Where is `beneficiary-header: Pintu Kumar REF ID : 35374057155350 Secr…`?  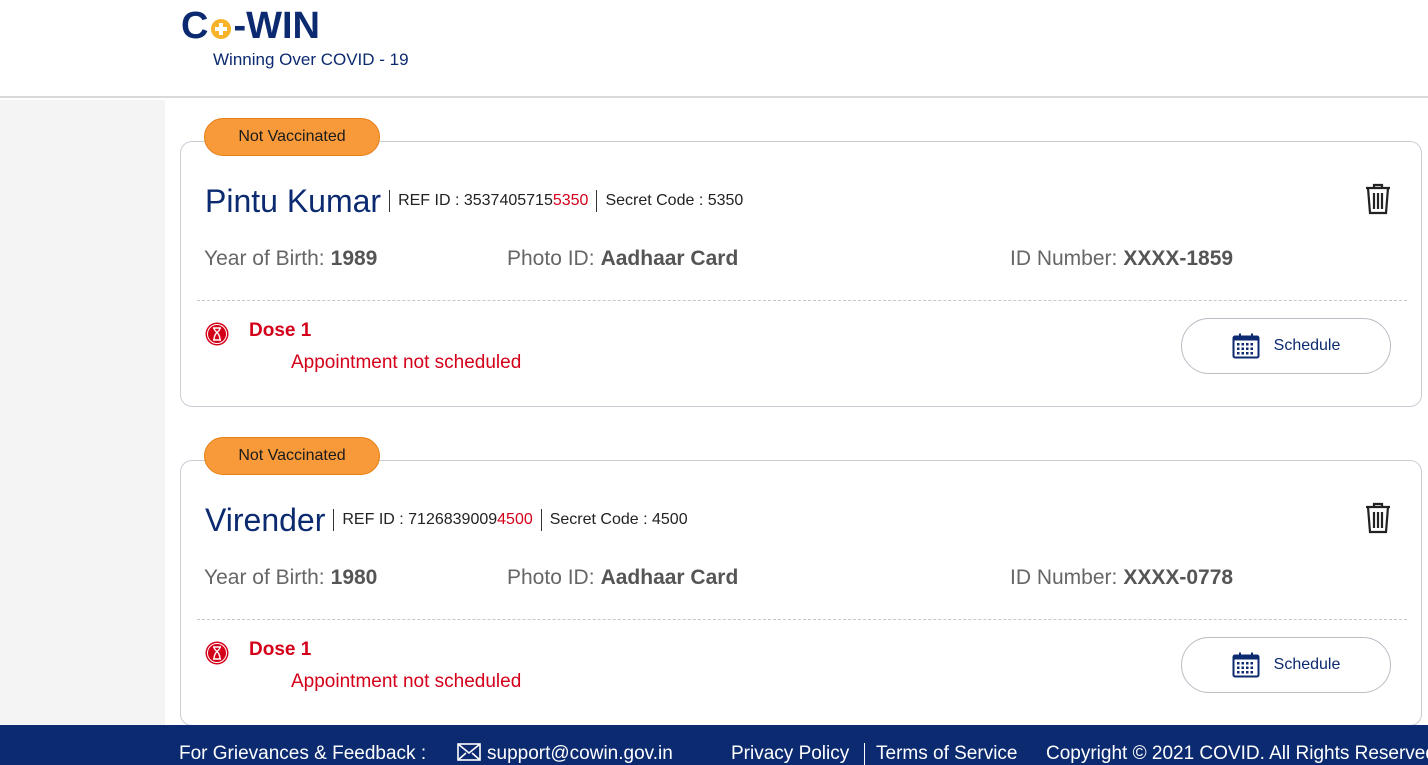
beneficiary-header: Pintu Kumar REF ID : 35374057155350 Secr… is located at coordinates (474, 201).